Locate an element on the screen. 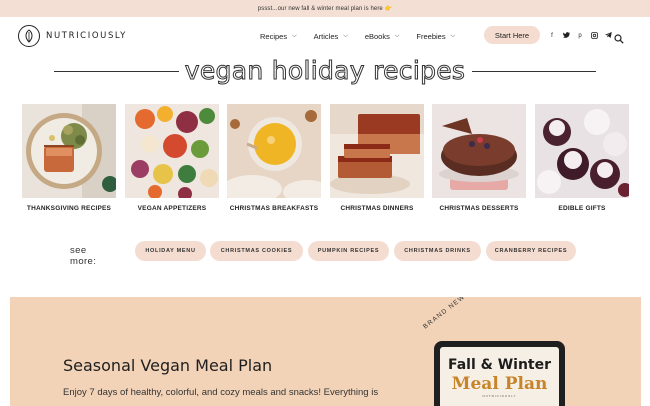 This screenshot has width=650, height=406. twitter-icon is located at coordinates (566, 36).